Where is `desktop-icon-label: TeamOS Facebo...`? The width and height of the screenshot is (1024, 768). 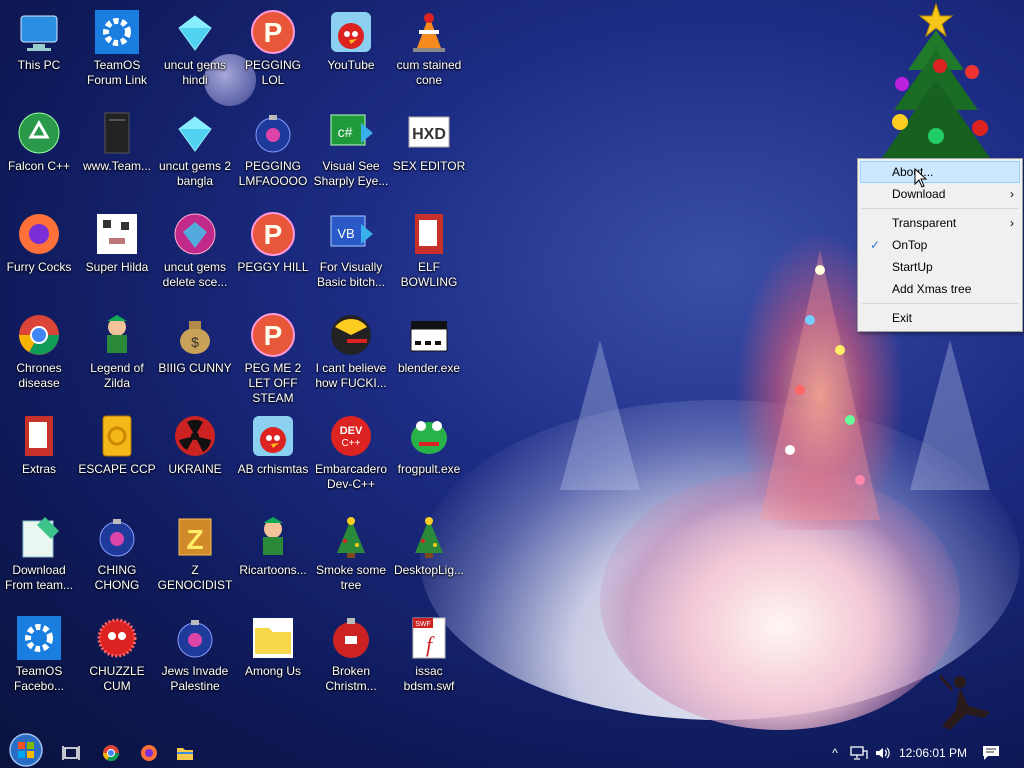
desktop-icon-label: TeamOS Facebo... is located at coordinates (39, 678).